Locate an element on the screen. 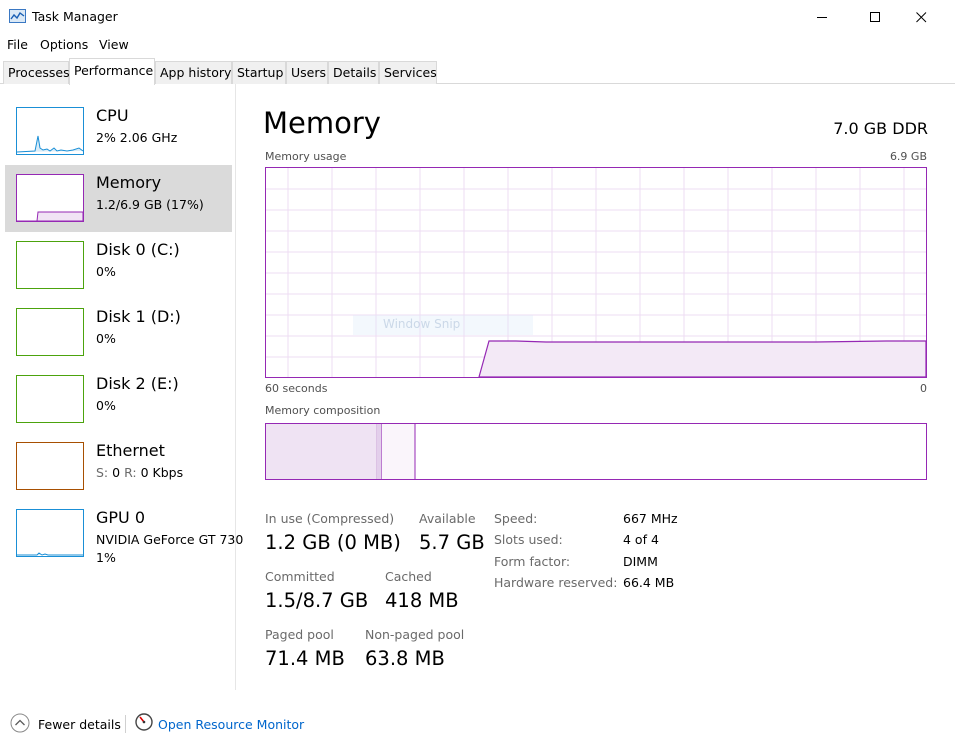 The width and height of the screenshot is (955, 750). close-icon is located at coordinates (920, 16).